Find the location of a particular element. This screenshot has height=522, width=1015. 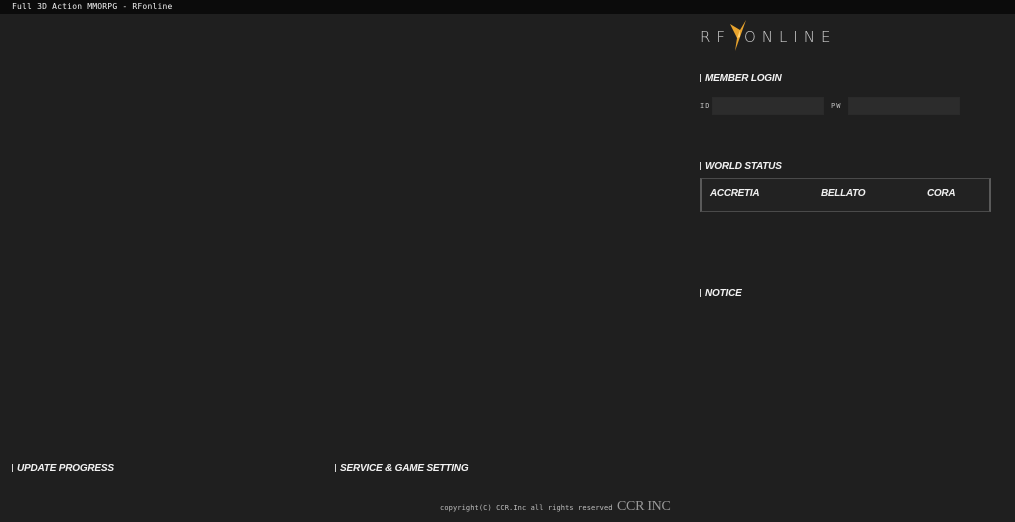

id-label: ID is located at coordinates (705, 106).